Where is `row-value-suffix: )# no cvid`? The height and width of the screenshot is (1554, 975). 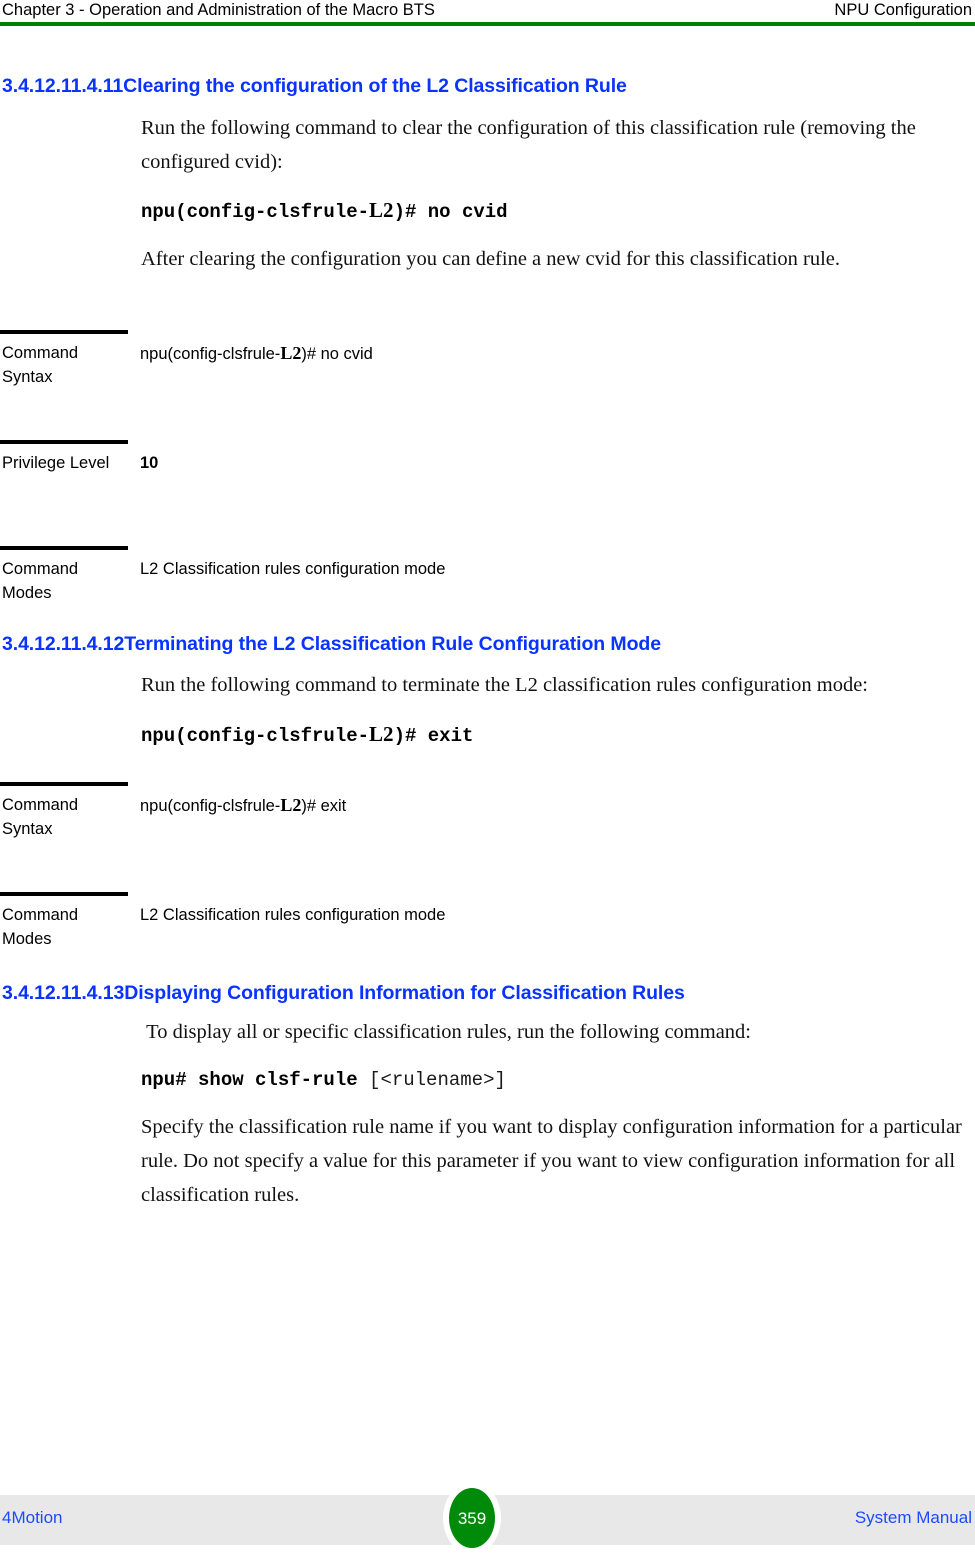 row-value-suffix: )# no cvid is located at coordinates (337, 354).